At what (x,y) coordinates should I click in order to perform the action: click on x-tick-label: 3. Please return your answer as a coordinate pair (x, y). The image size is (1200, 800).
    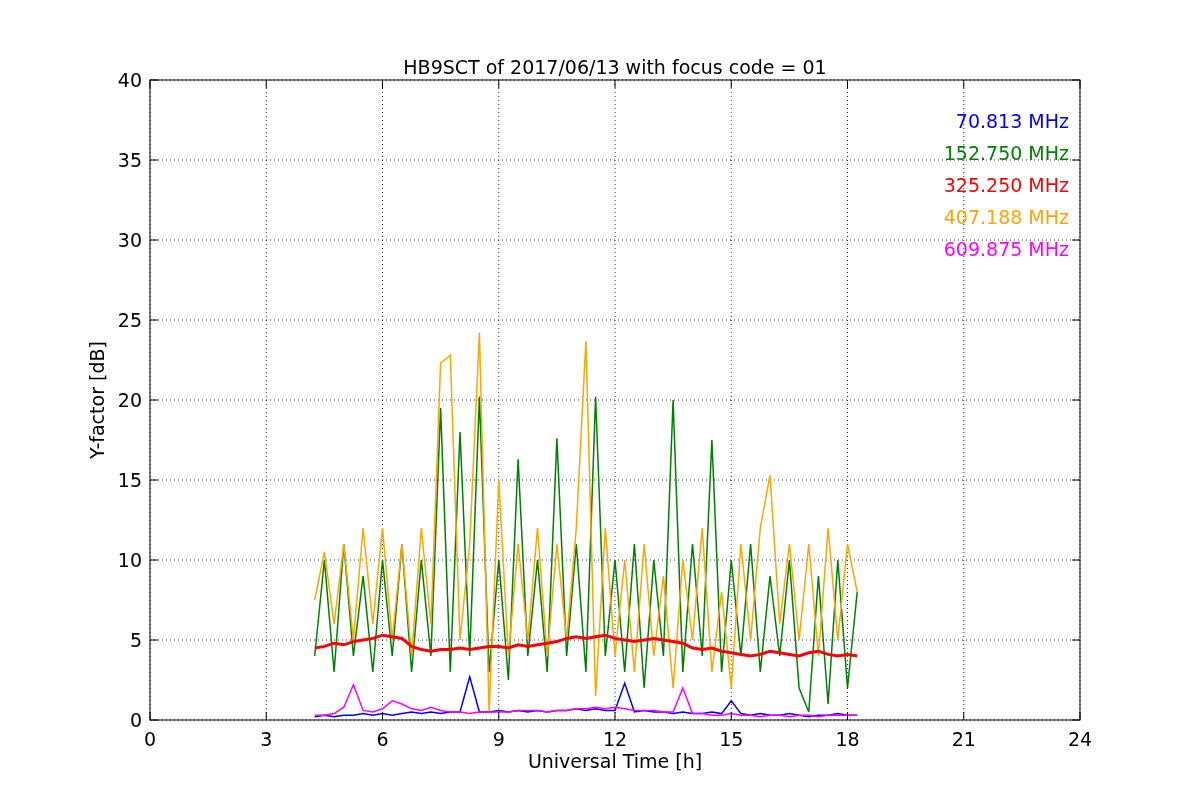
    Looking at the image, I should click on (266, 739).